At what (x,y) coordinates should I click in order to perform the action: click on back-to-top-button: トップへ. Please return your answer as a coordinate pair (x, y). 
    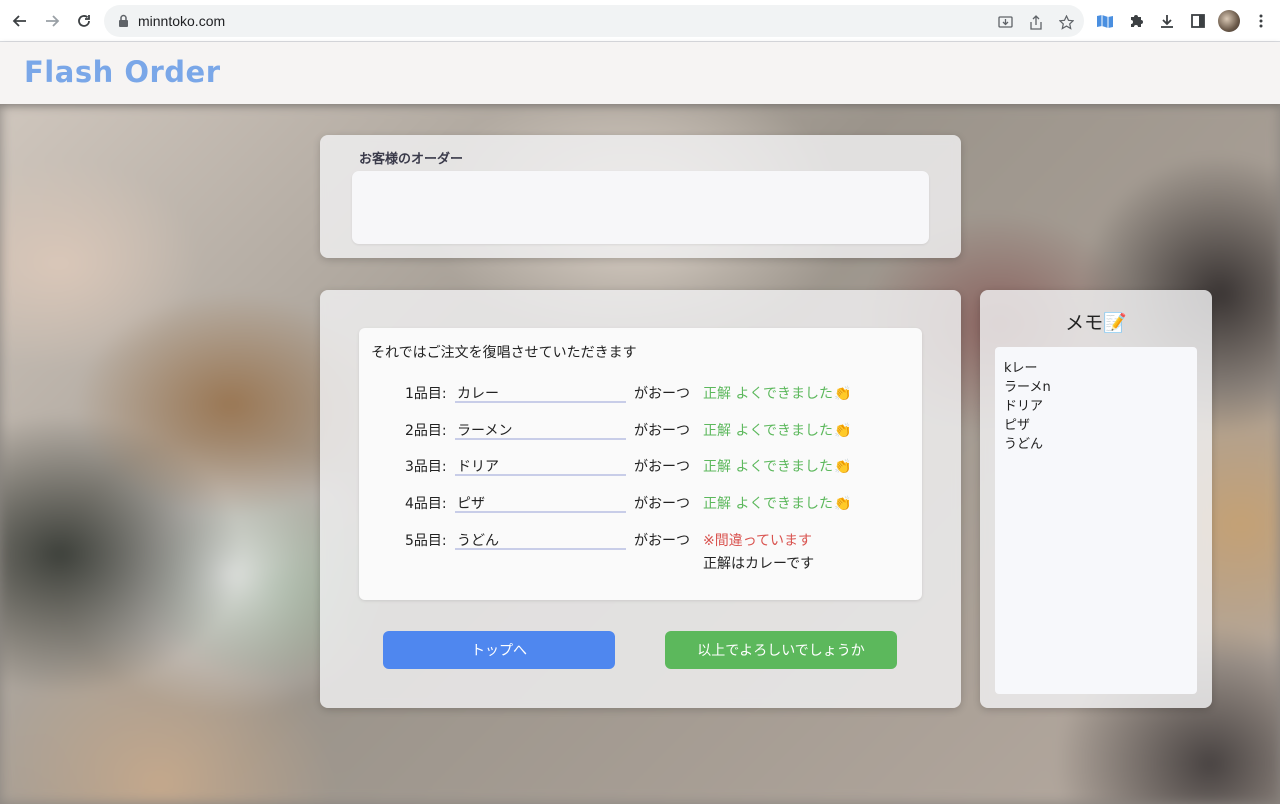
    Looking at the image, I should click on (499, 650).